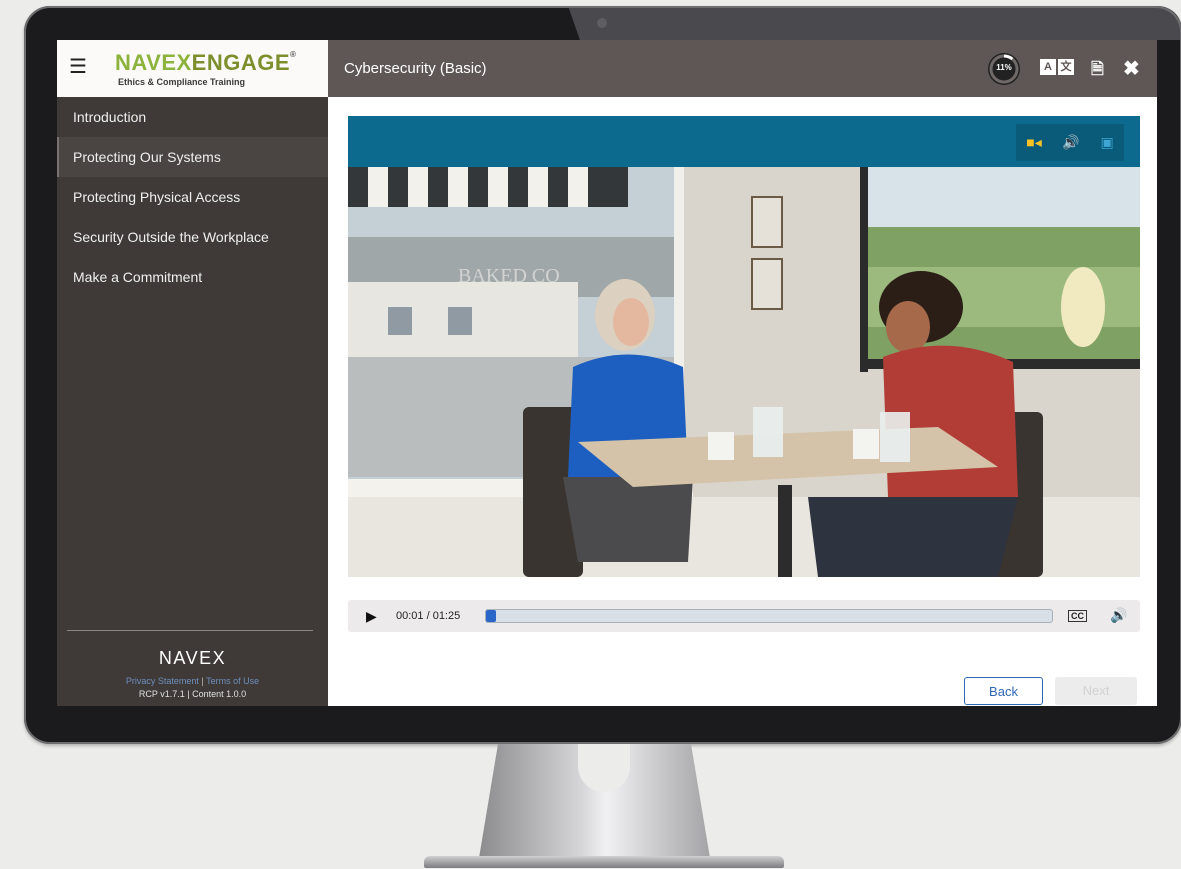 The width and height of the screenshot is (1181, 869). What do you see at coordinates (509, 276) in the screenshot?
I see `storefront-text: BAKED CO` at bounding box center [509, 276].